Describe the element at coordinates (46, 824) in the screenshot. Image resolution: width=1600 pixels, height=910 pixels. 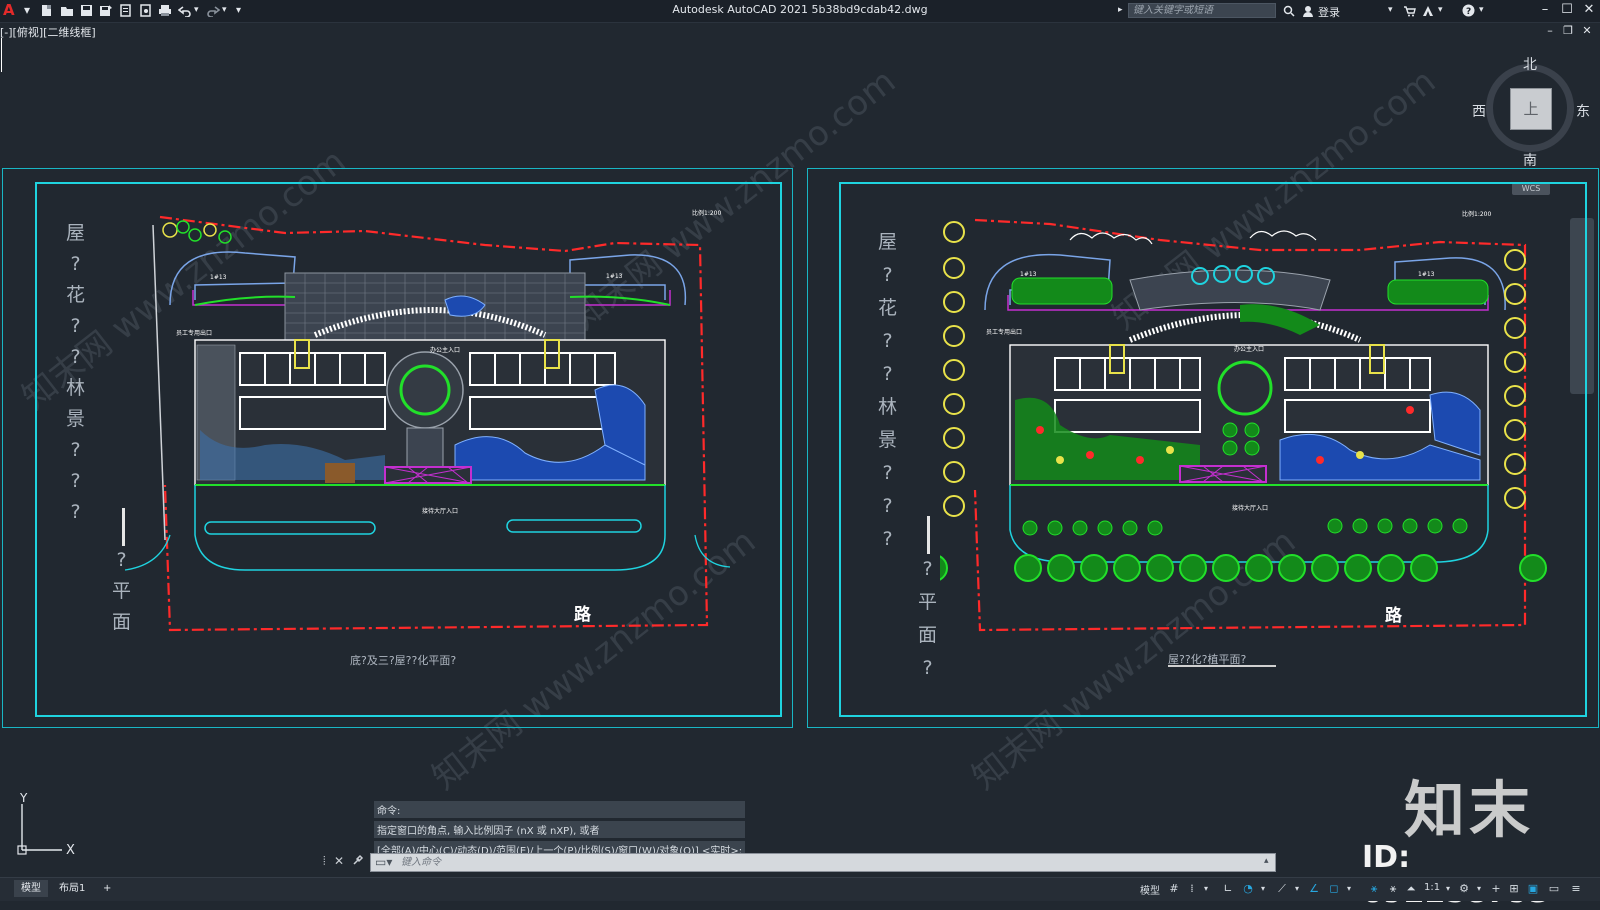
I see `ucs-icon: Y X` at that location.